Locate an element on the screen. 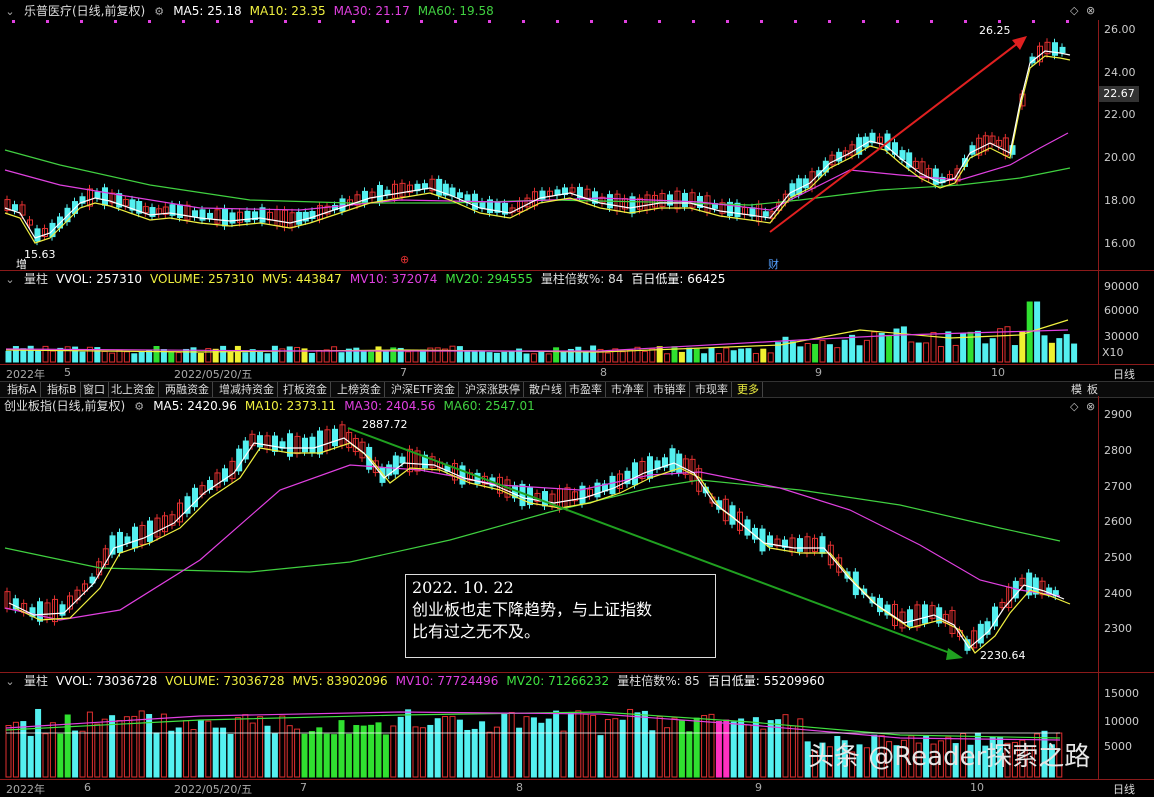 This screenshot has width=1154, height=797. period-label: 日线 is located at coordinates (1124, 374).